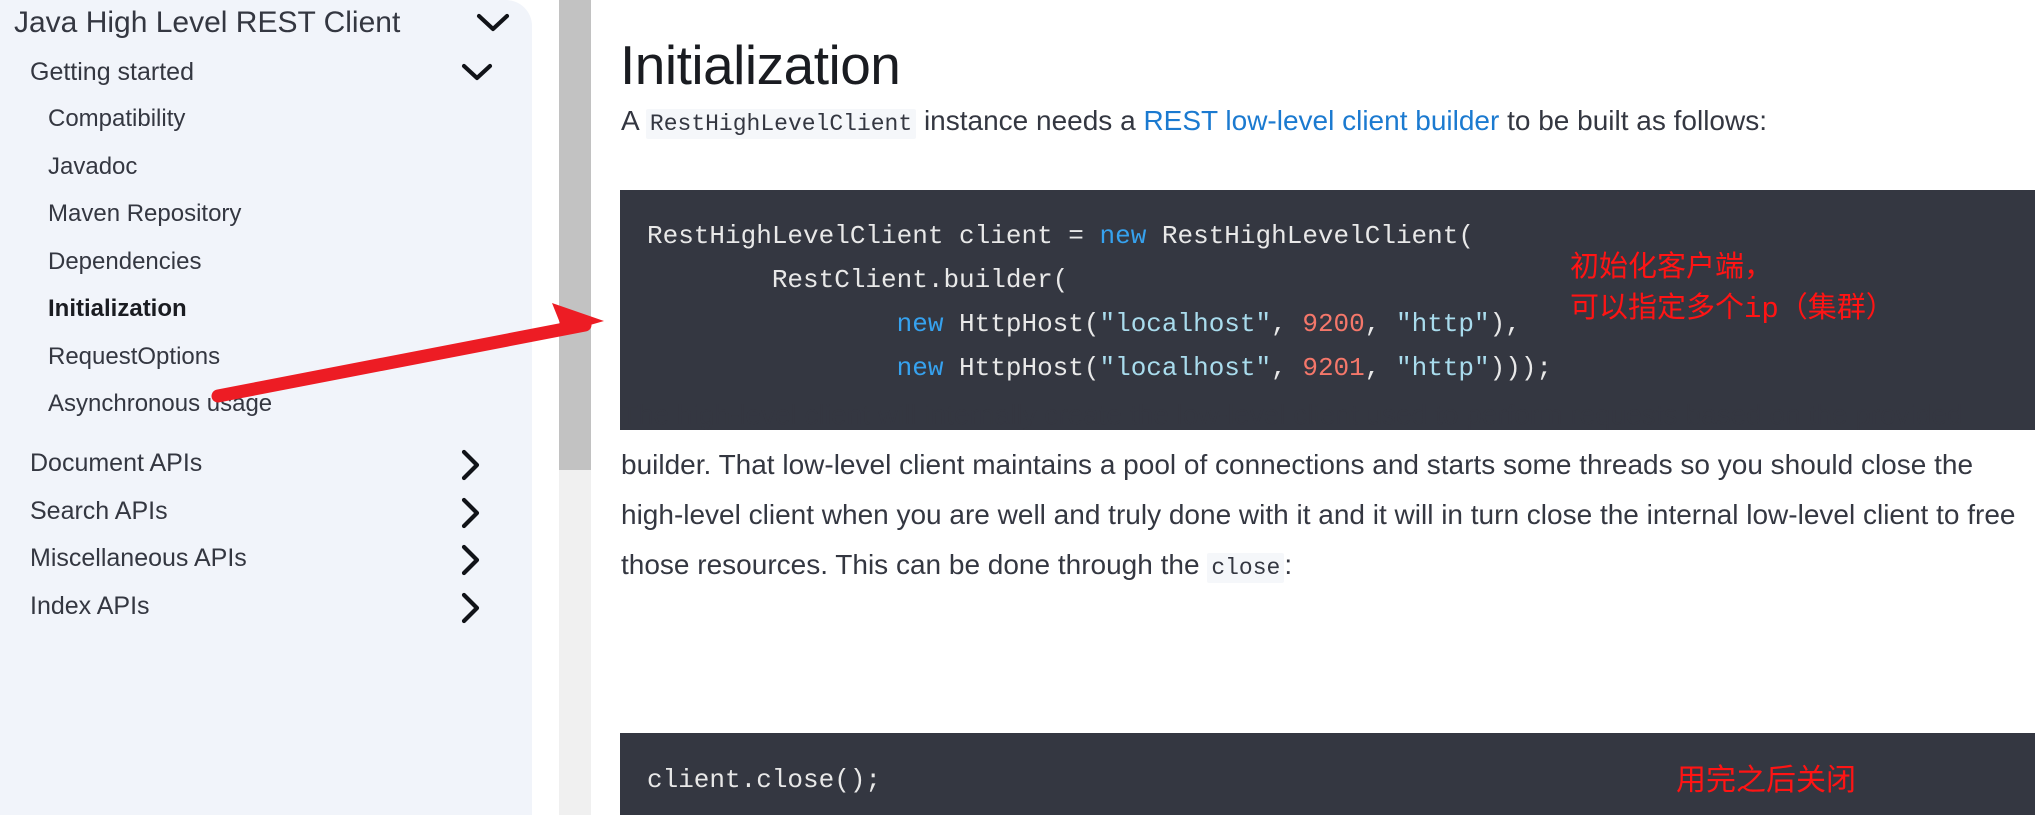 The height and width of the screenshot is (815, 2035). What do you see at coordinates (112, 71) in the screenshot?
I see `sidebar-item-label: Getting started` at bounding box center [112, 71].